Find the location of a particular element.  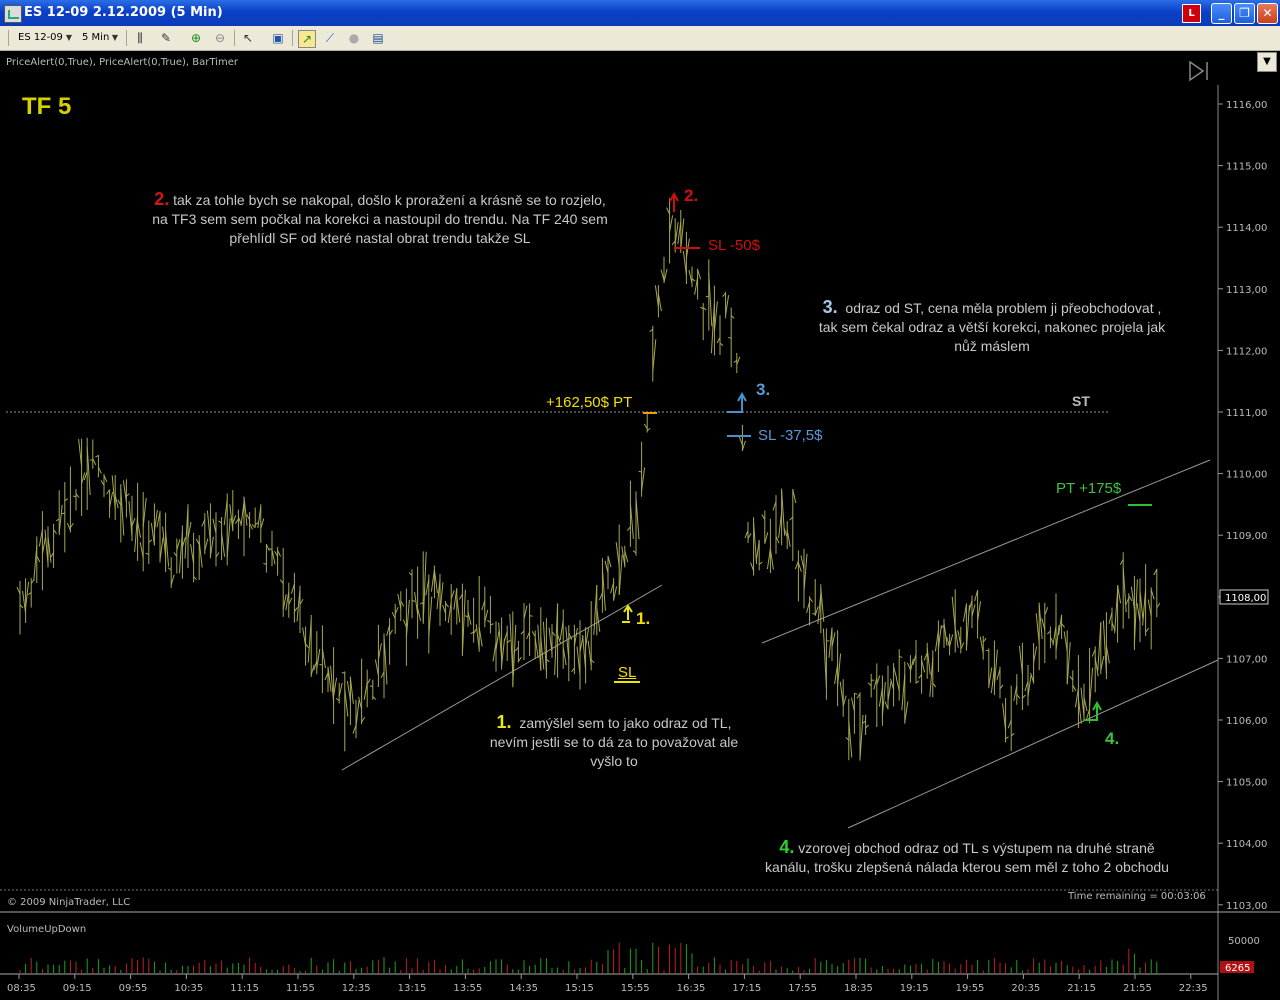

time-tick-label: 11:55 is located at coordinates (300, 988).